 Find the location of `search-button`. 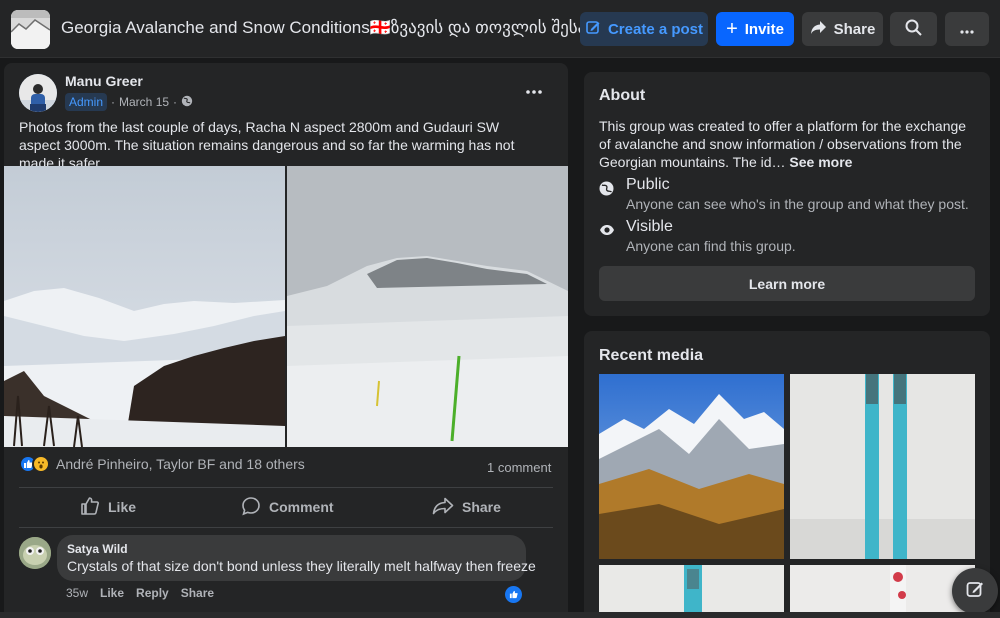

search-button is located at coordinates (913, 29).